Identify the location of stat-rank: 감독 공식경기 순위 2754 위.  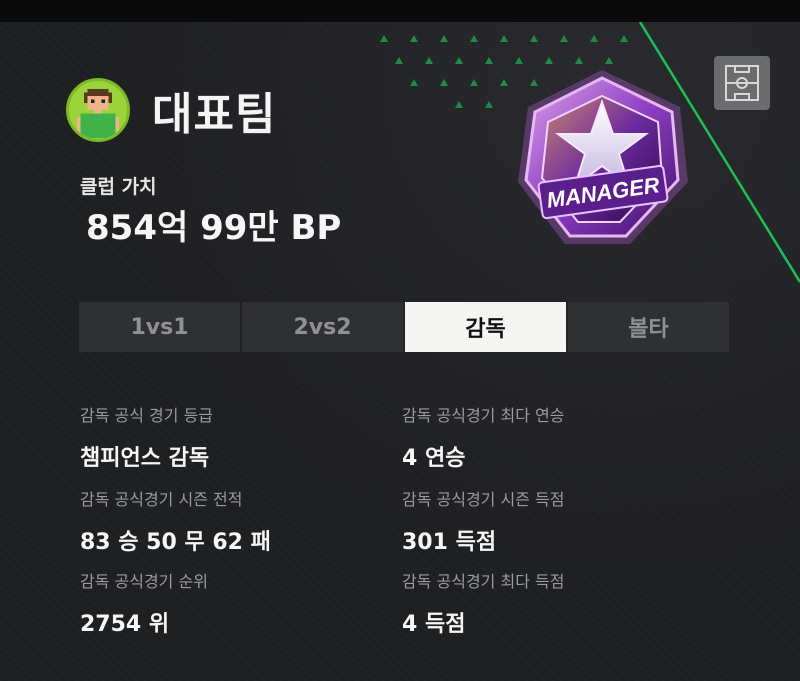
(240, 603).